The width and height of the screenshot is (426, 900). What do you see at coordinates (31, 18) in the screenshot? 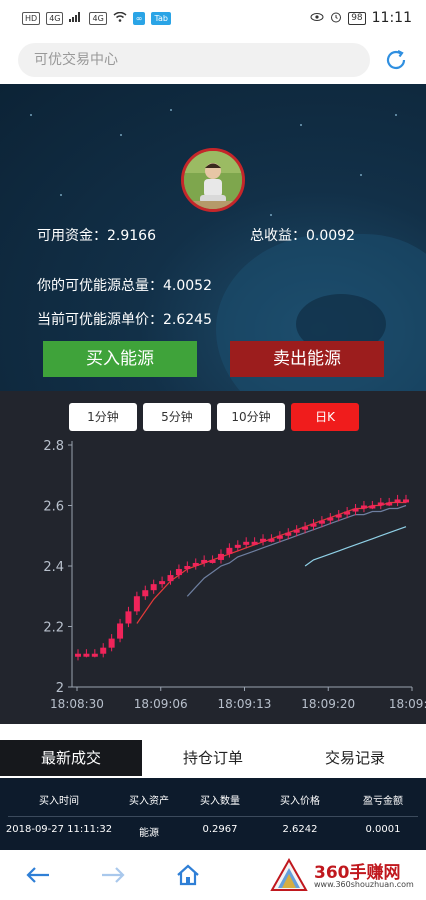
I see `hd-badge: HD` at bounding box center [31, 18].